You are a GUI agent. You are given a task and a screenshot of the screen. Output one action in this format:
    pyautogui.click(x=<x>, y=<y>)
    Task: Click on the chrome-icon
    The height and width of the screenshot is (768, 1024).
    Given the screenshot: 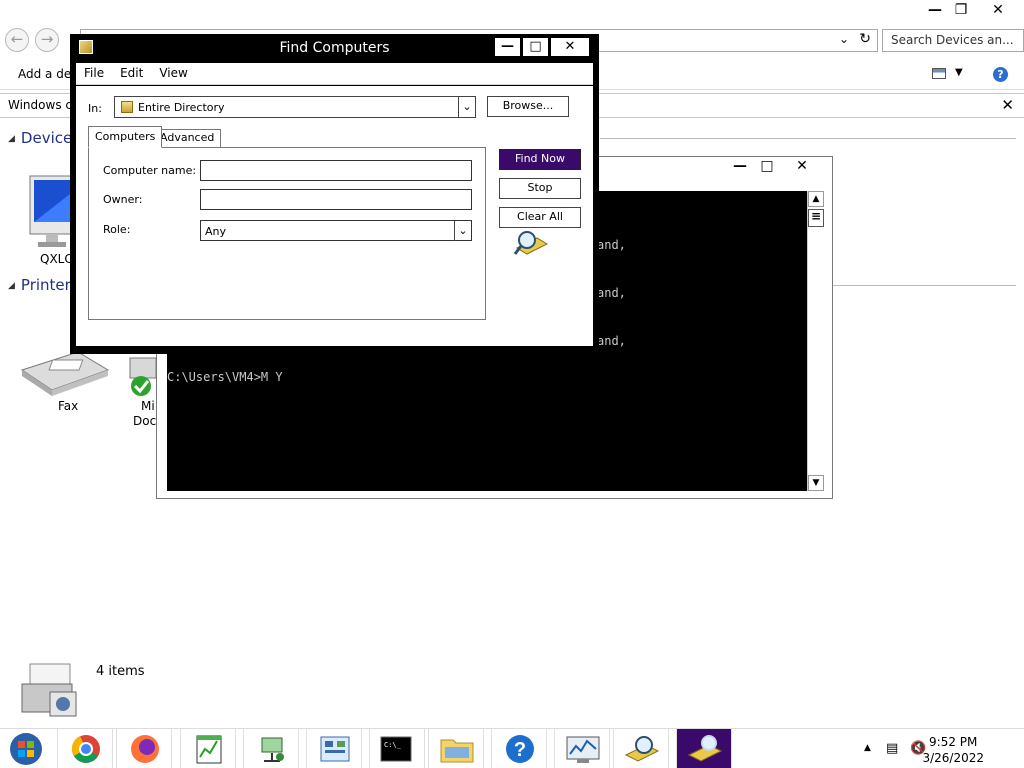 What is the action you would take?
    pyautogui.click(x=85, y=749)
    